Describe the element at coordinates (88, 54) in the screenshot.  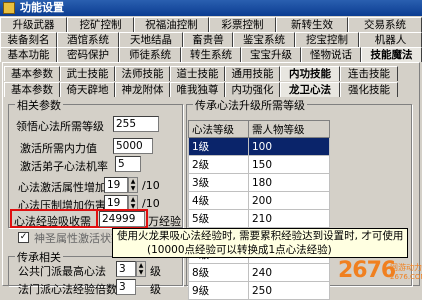
I see `tab-password: 密码保护` at that location.